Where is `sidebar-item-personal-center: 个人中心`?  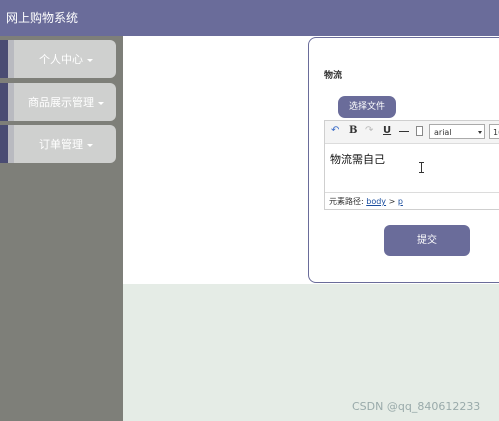
sidebar-item-personal-center: 个人中心 is located at coordinates (58, 59).